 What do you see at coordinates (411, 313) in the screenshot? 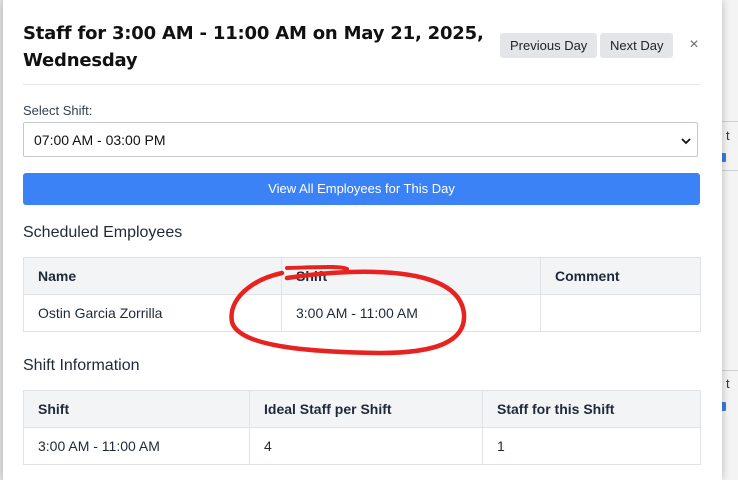
I see `employee-shift-cell: 3:00 AM - 11:00 AM` at bounding box center [411, 313].